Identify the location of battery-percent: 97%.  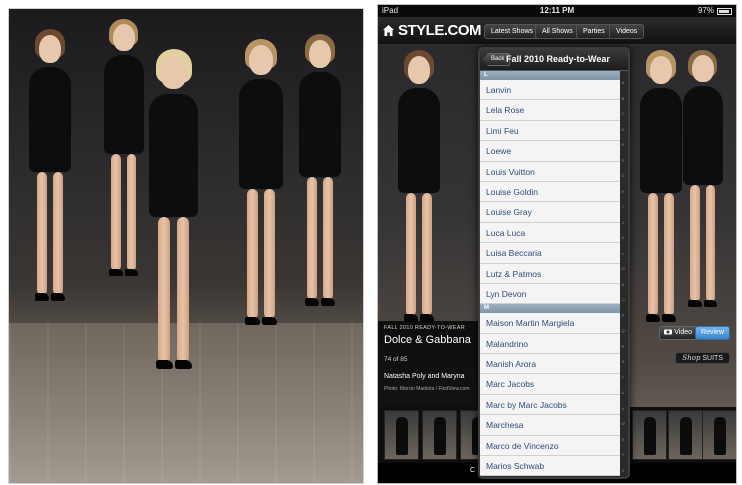
(705, 10).